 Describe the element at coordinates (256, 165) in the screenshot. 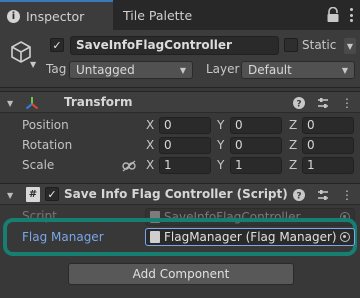

I see `scale-y-field: 1` at that location.